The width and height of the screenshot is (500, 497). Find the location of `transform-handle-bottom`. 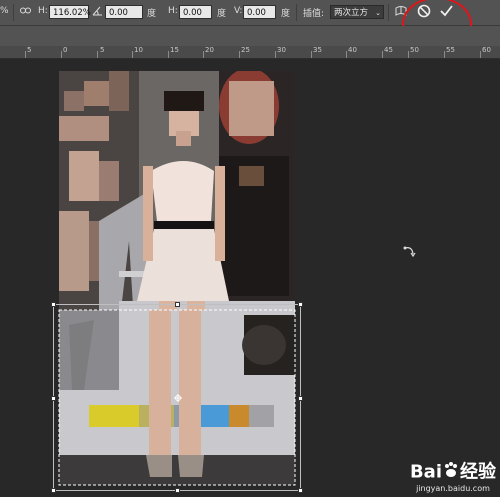

transform-handle-bottom is located at coordinates (177, 490).